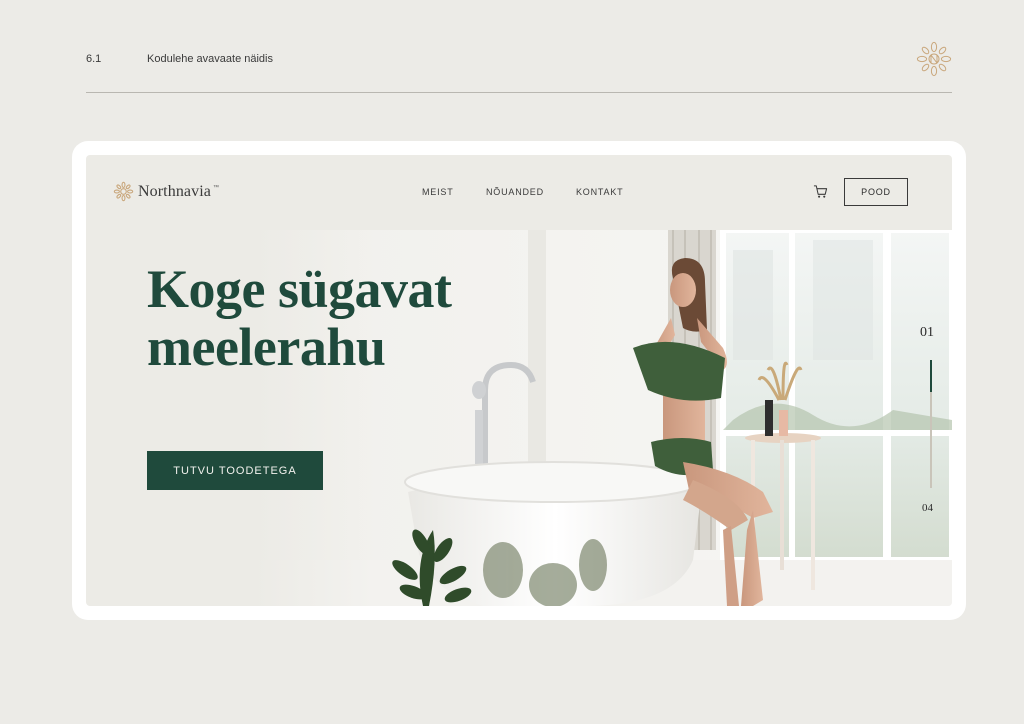 The height and width of the screenshot is (724, 1024). Describe the element at coordinates (438, 192) in the screenshot. I see `nav-item-meist: MEIST` at that location.